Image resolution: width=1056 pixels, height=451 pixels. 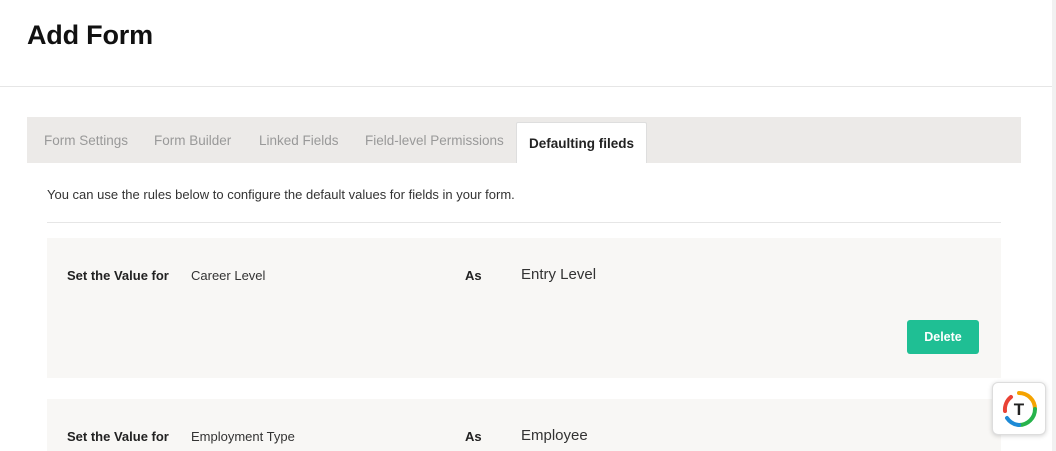 What do you see at coordinates (582, 142) in the screenshot?
I see `tab-defaulting-fields: Defaulting fileds` at bounding box center [582, 142].